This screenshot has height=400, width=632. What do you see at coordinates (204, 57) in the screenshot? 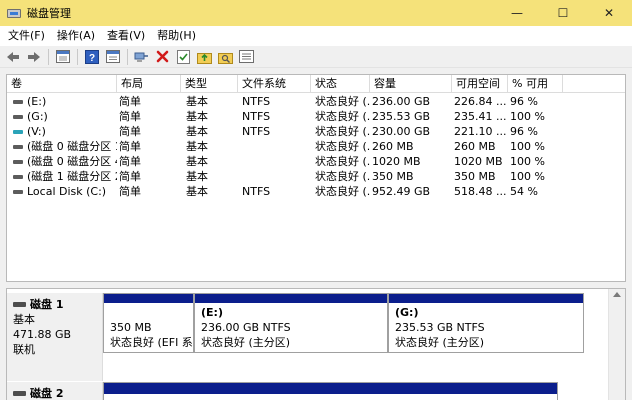
I see `folder-up-icon` at bounding box center [204, 57].